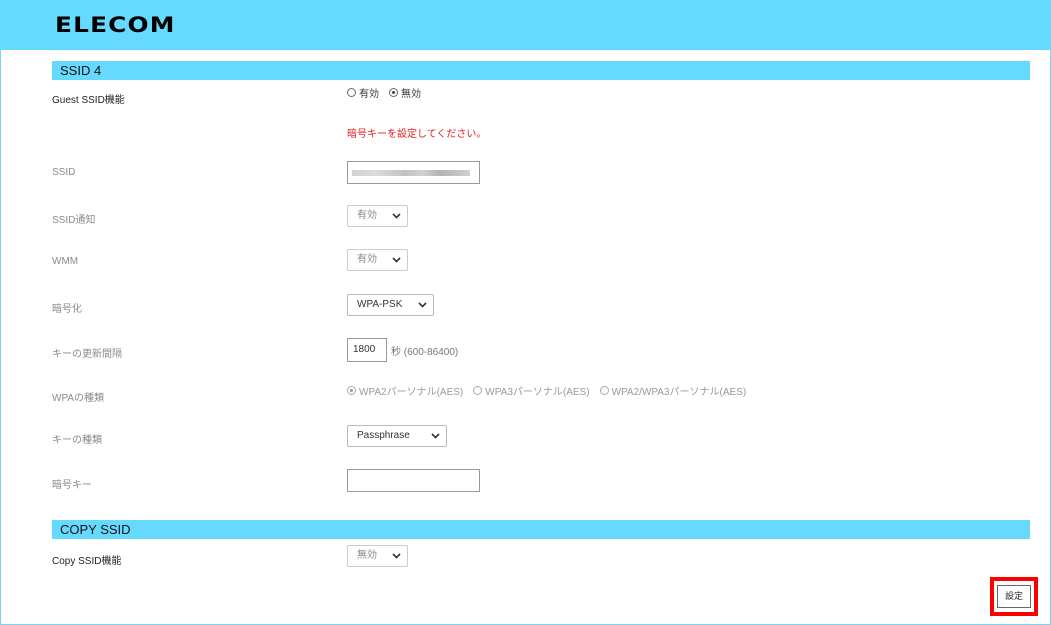 This screenshot has width=1051, height=625. Describe the element at coordinates (74, 220) in the screenshot. I see `ssid-broadcast-label: SSID通知` at that location.